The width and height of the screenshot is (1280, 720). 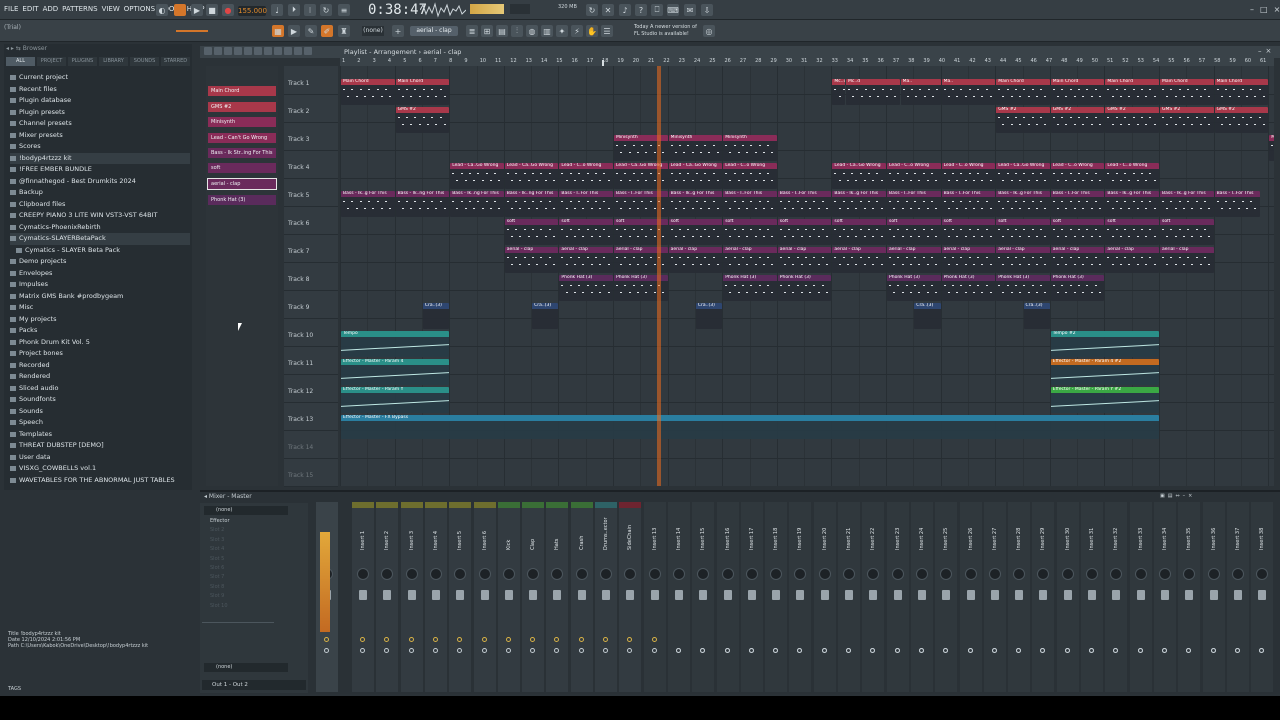 I want to click on mixer-strip: Hats, so click(x=557, y=597).